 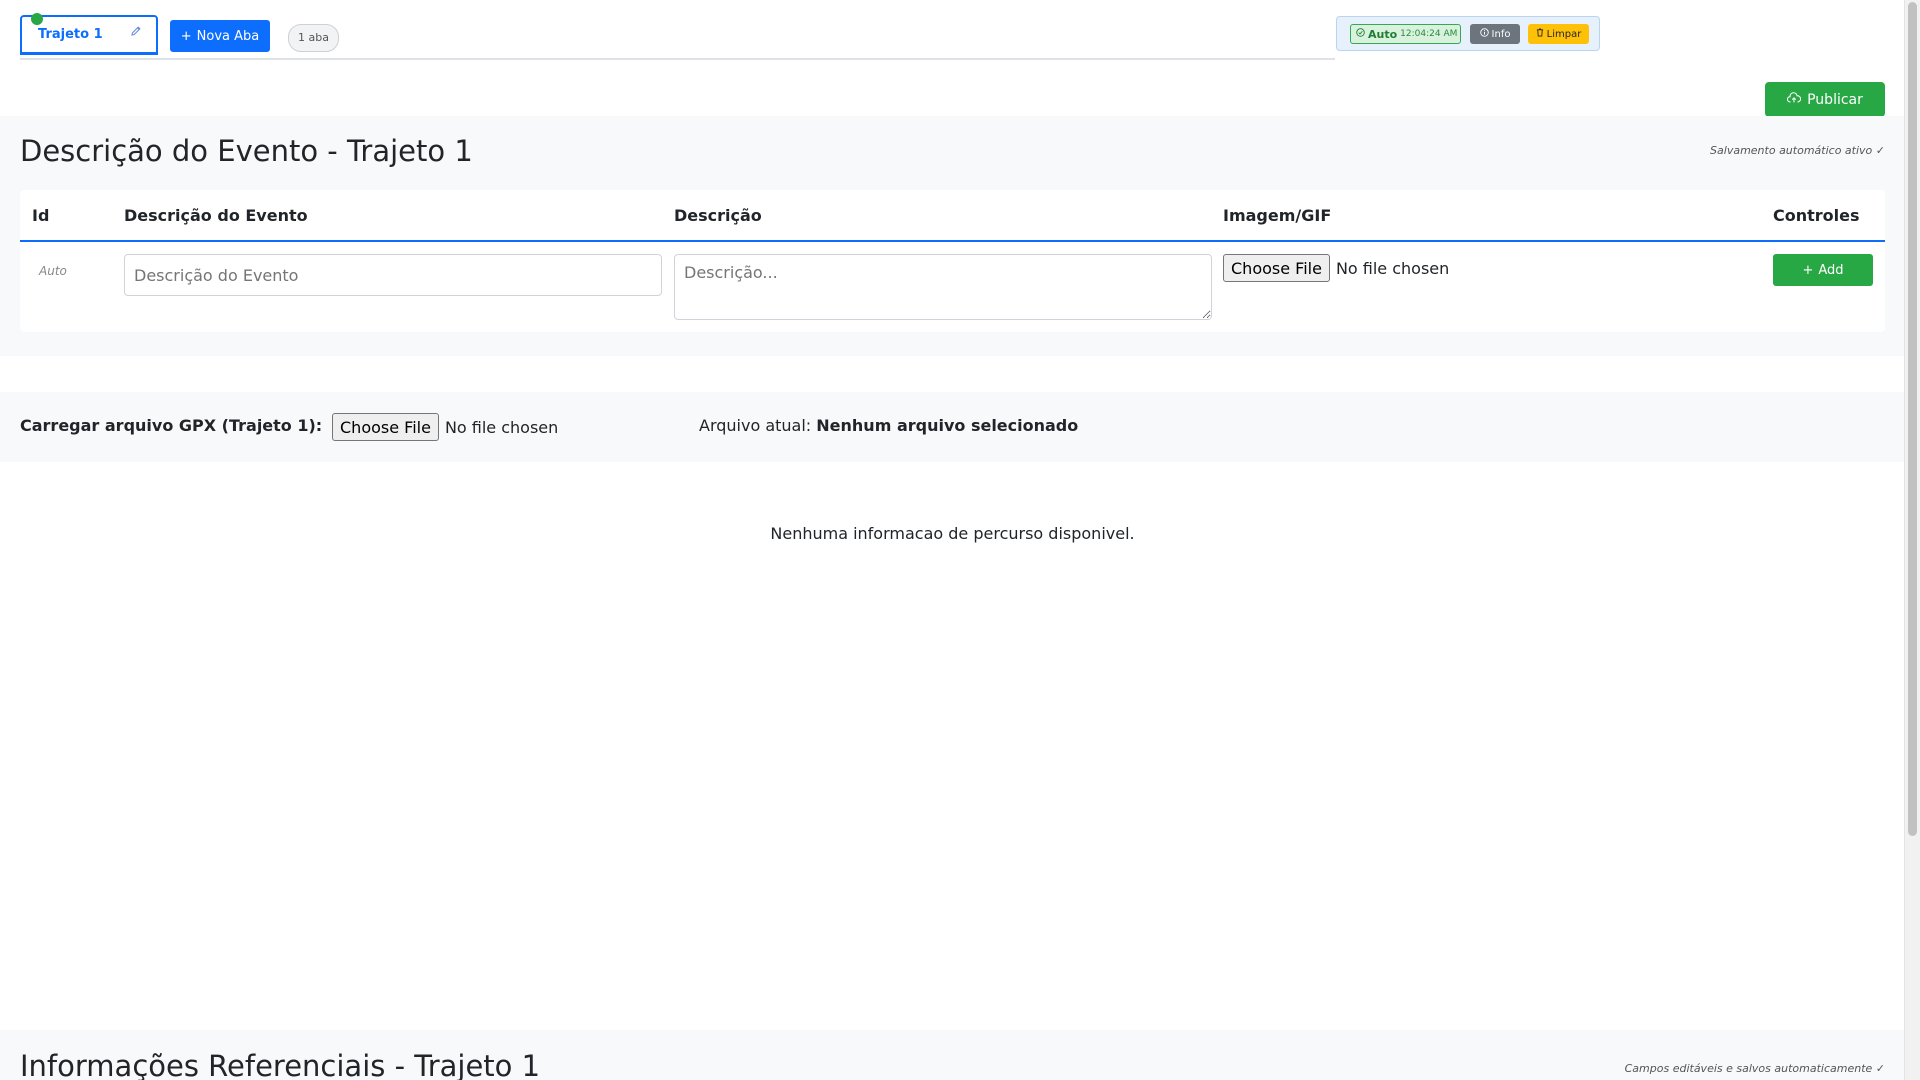 I want to click on info-button: Info, so click(x=1495, y=34).